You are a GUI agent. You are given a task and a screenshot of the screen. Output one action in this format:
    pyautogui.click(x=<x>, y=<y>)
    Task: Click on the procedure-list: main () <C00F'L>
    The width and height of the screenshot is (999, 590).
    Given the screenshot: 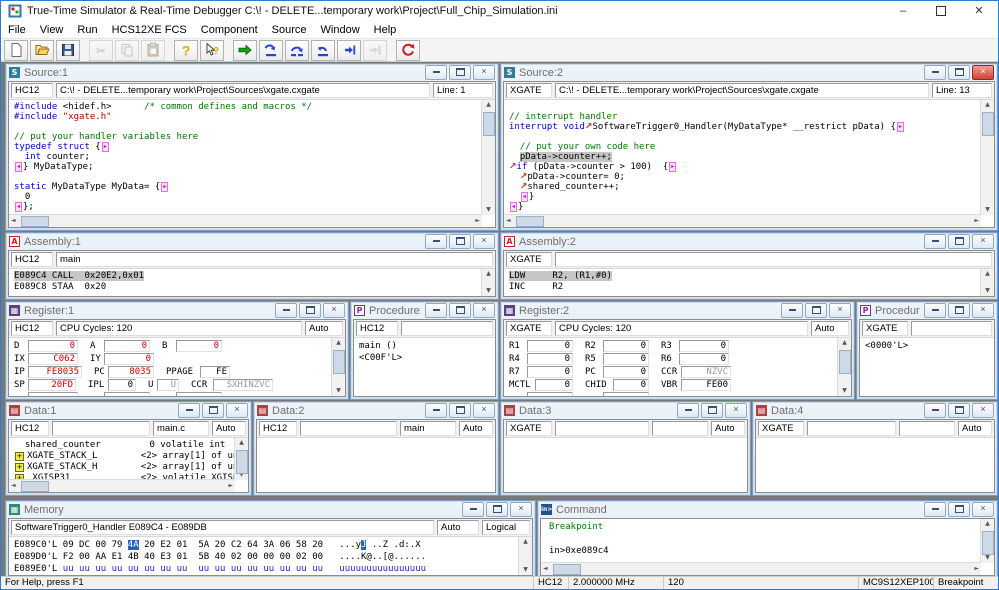 What is the action you would take?
    pyautogui.click(x=424, y=367)
    